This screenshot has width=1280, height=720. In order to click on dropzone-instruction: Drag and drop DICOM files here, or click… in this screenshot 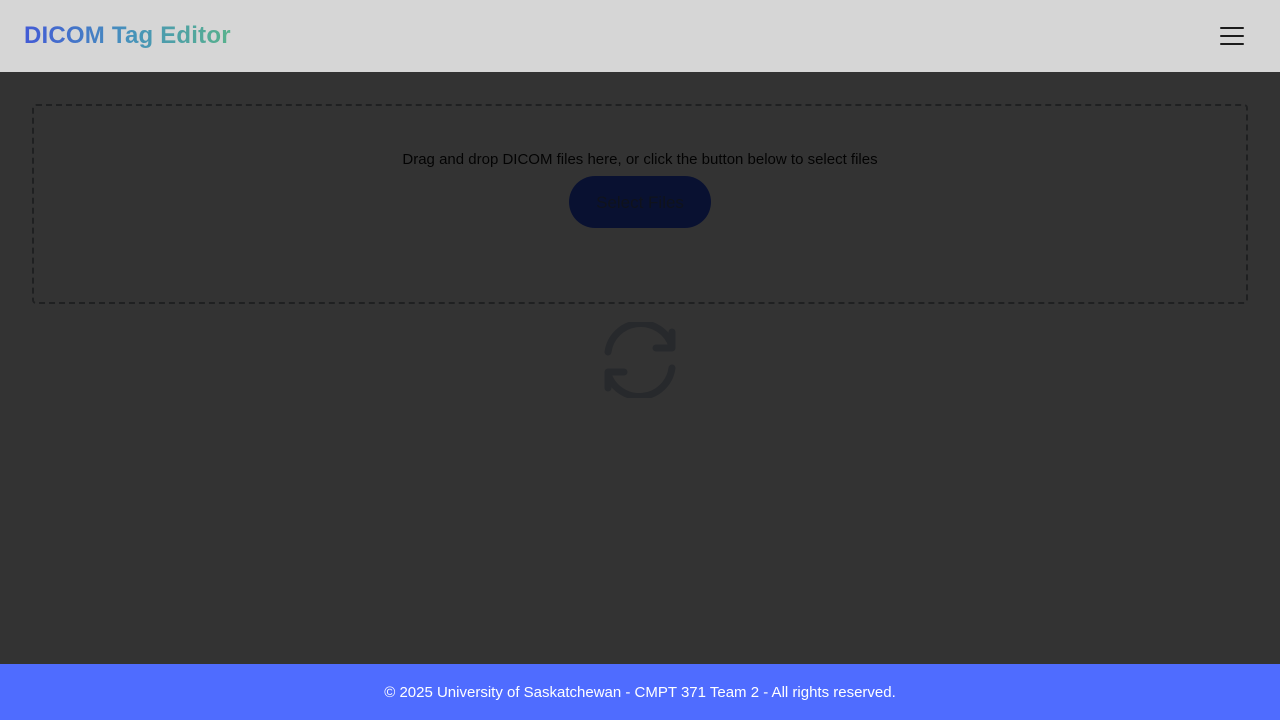, I will do `click(640, 159)`.